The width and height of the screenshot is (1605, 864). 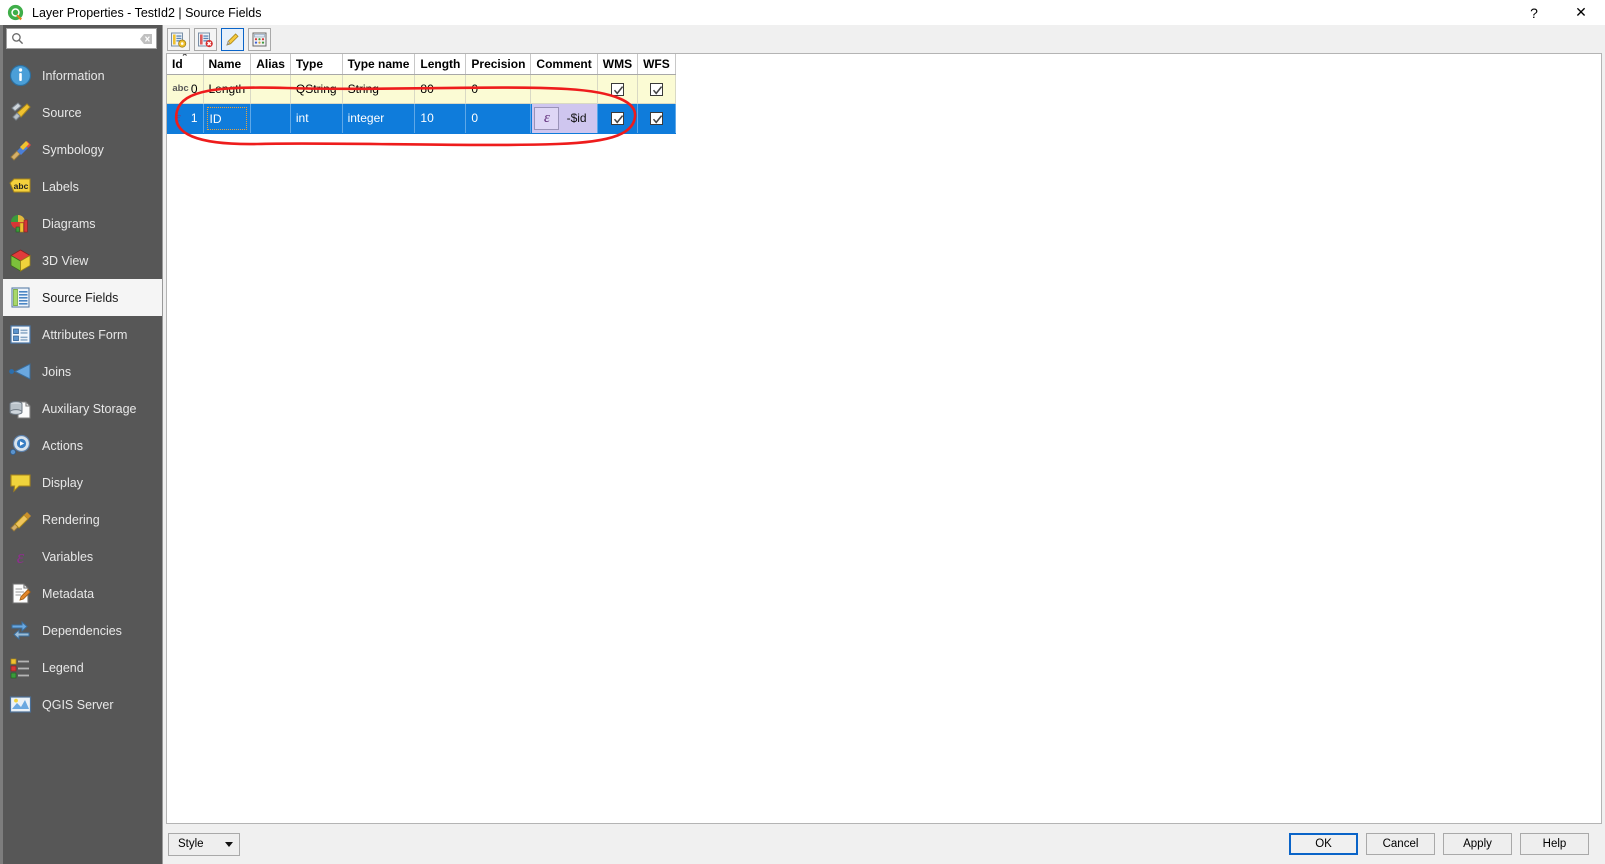 I want to click on cell-type: QString, so click(x=316, y=89).